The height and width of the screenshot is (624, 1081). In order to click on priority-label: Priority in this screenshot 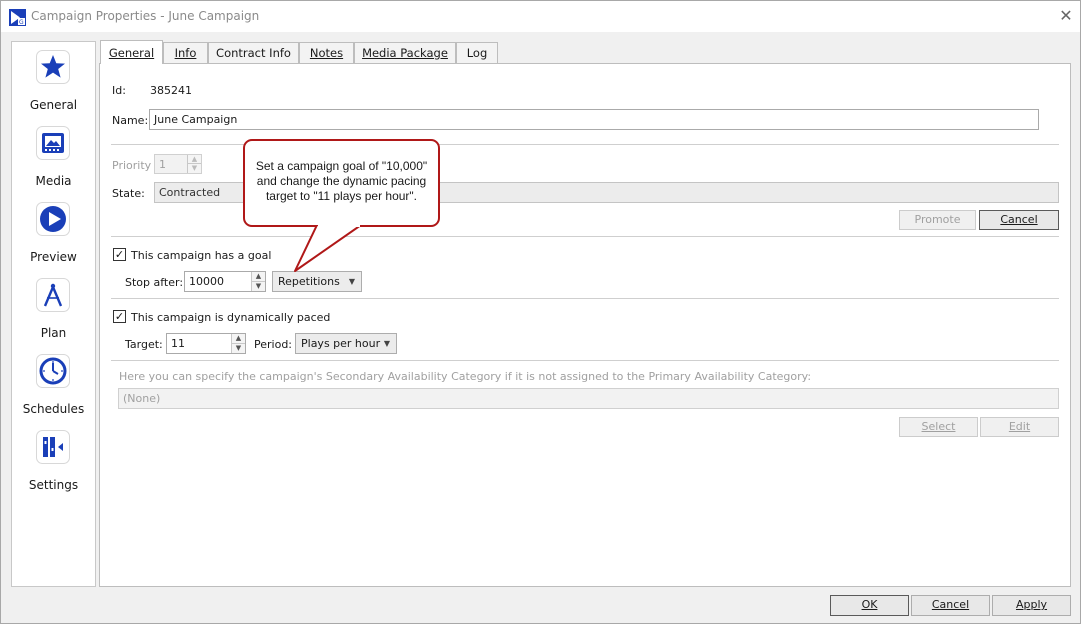, I will do `click(132, 165)`.